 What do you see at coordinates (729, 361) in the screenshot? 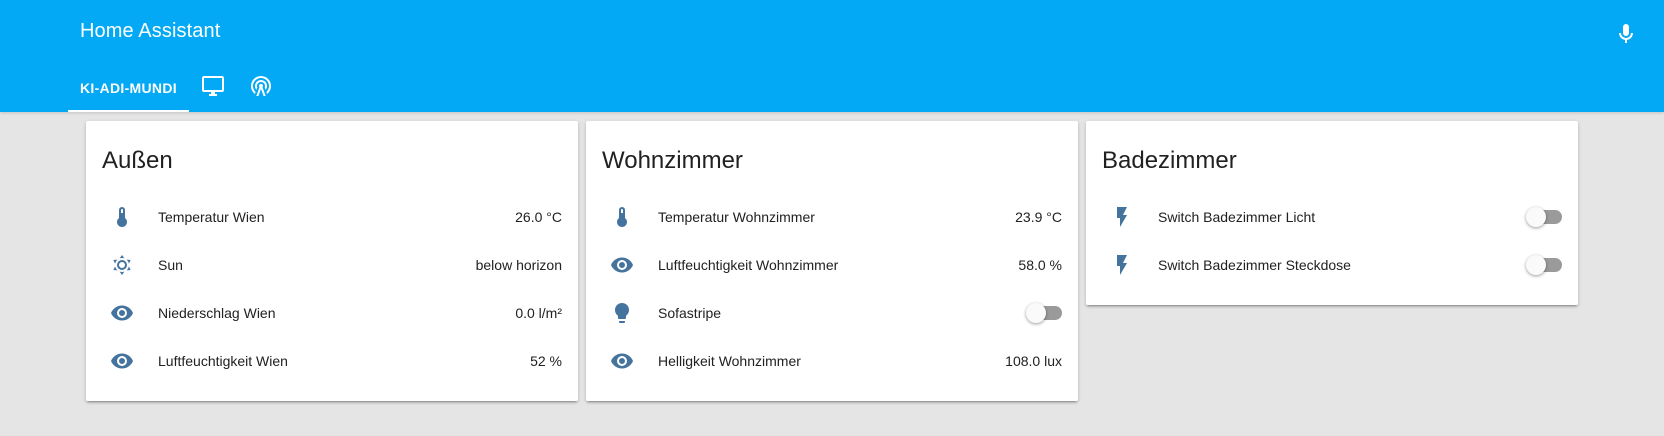
I see `entity-name: Helligkeit Wohnzimmer` at bounding box center [729, 361].